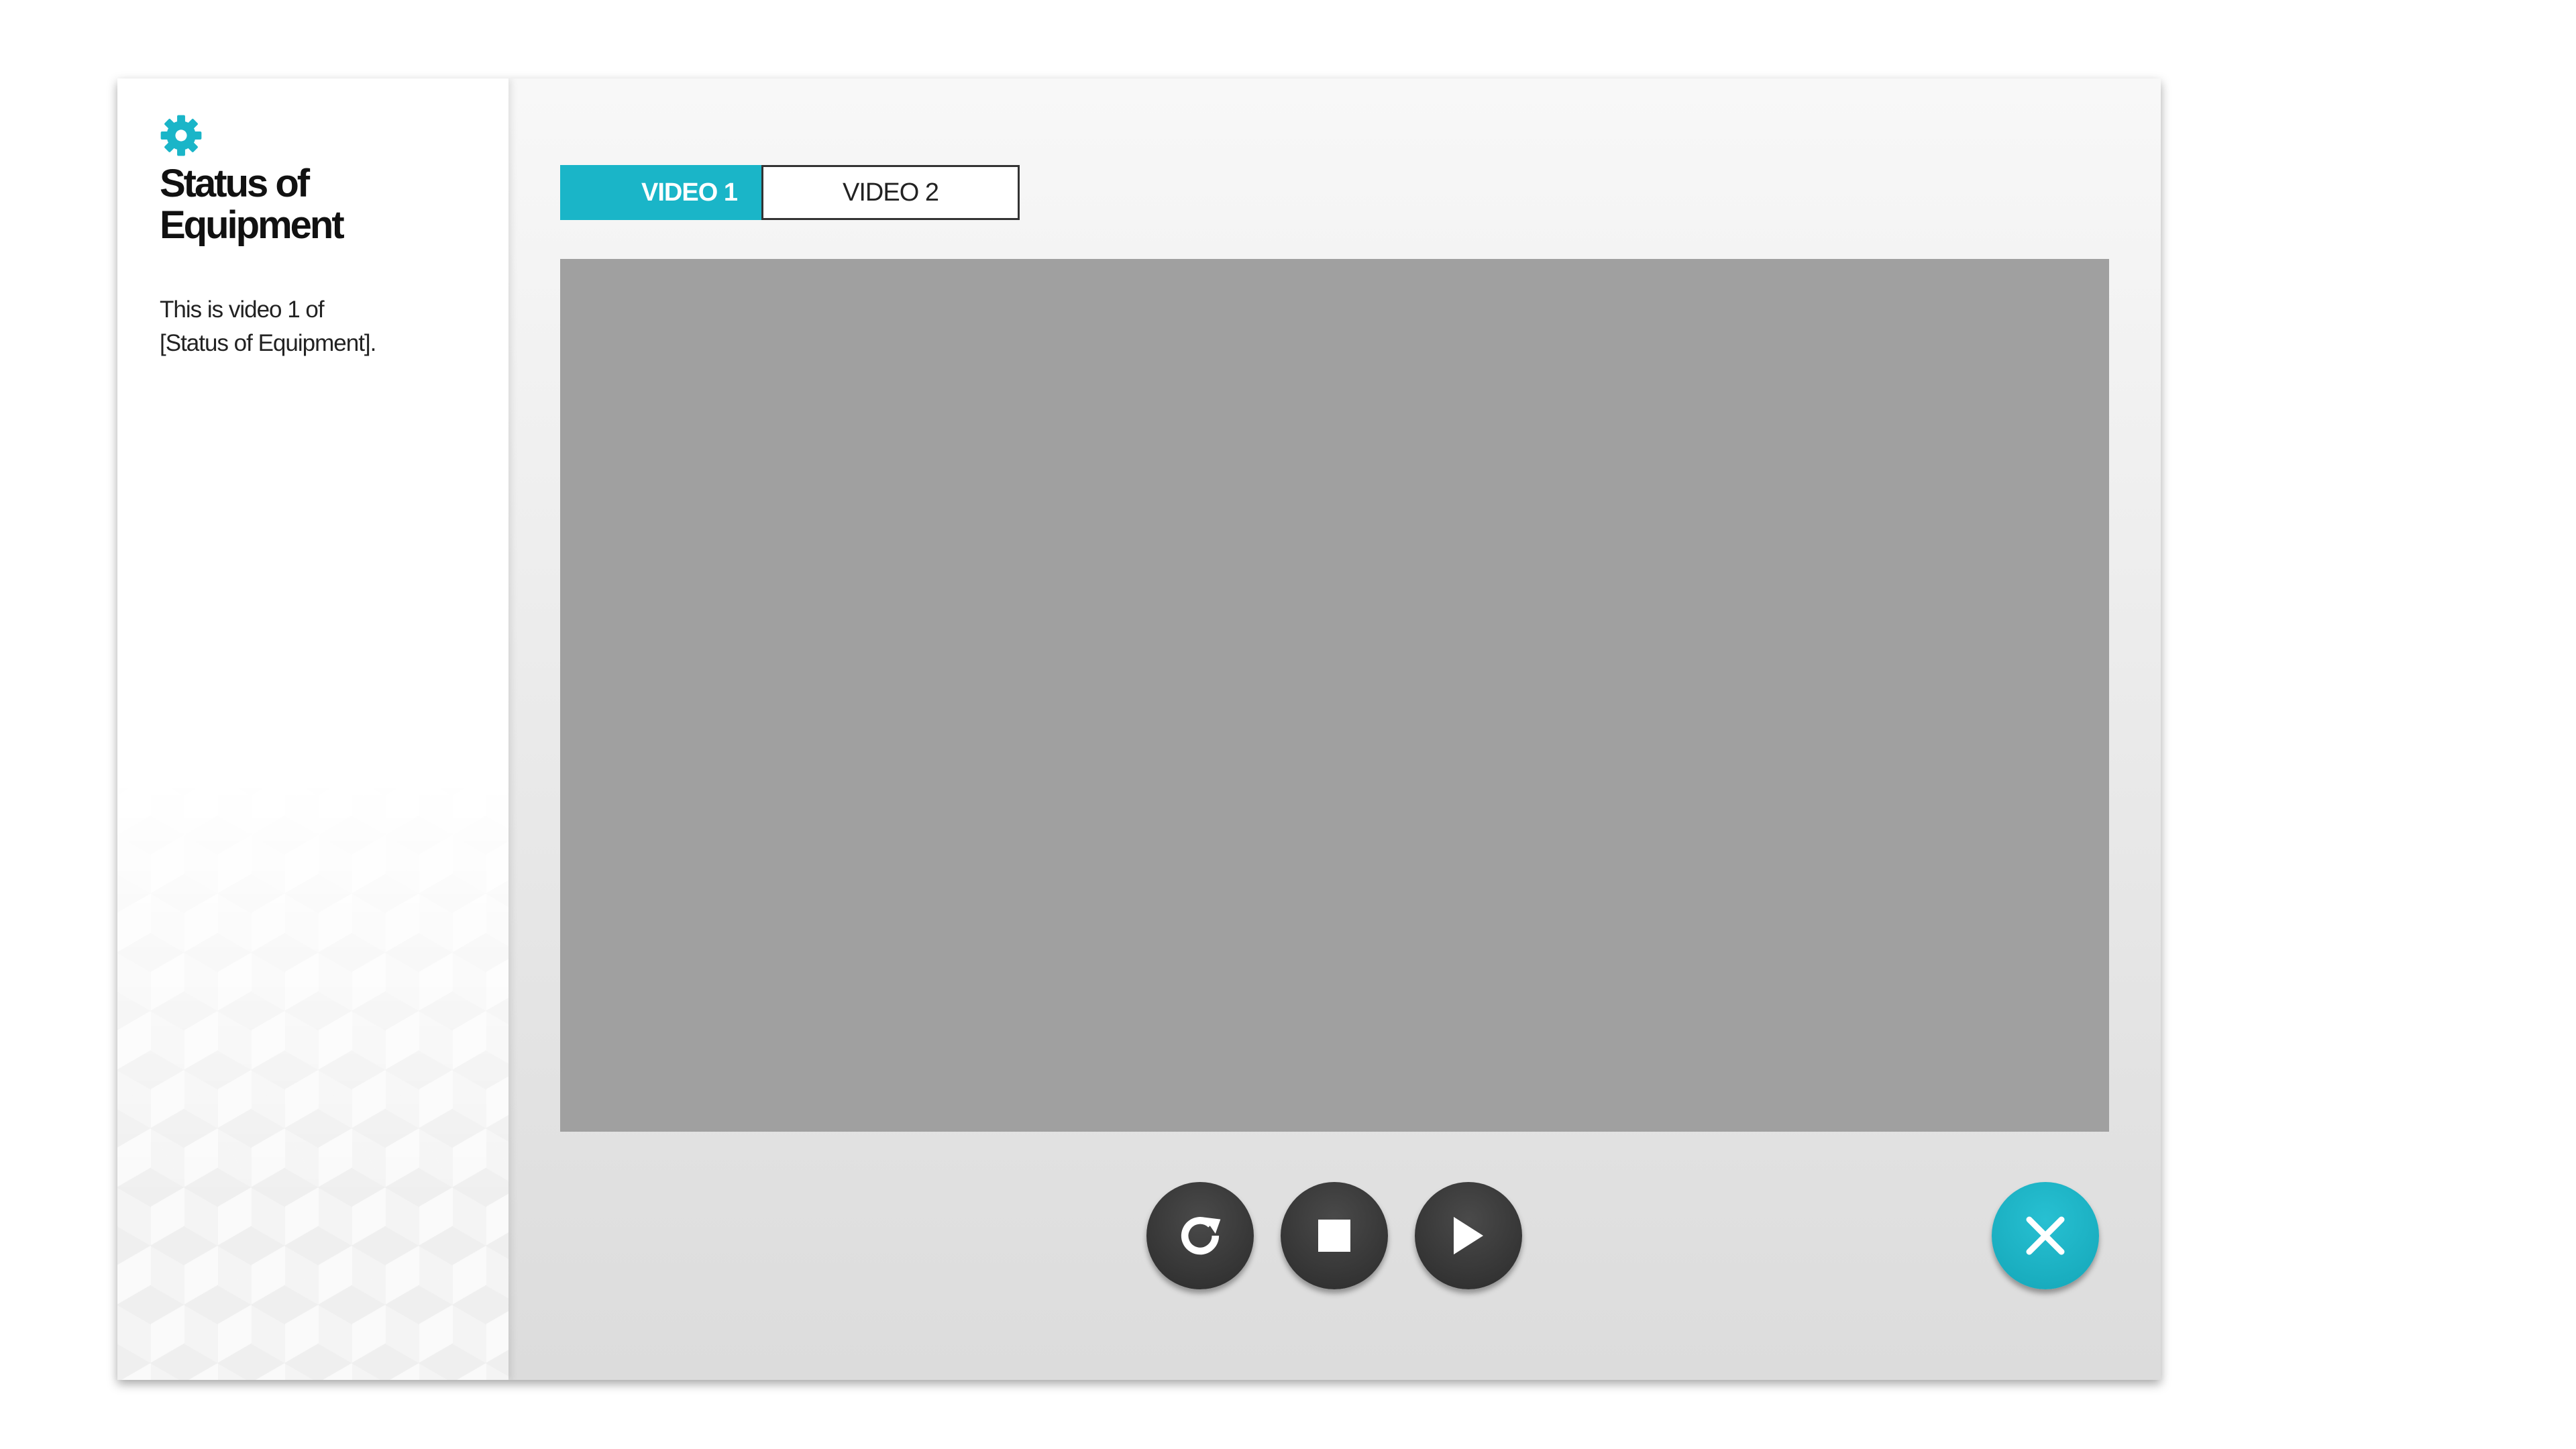 The height and width of the screenshot is (1449, 2576). Describe the element at coordinates (235, 183) in the screenshot. I see `page-title-line1: Status of` at that location.